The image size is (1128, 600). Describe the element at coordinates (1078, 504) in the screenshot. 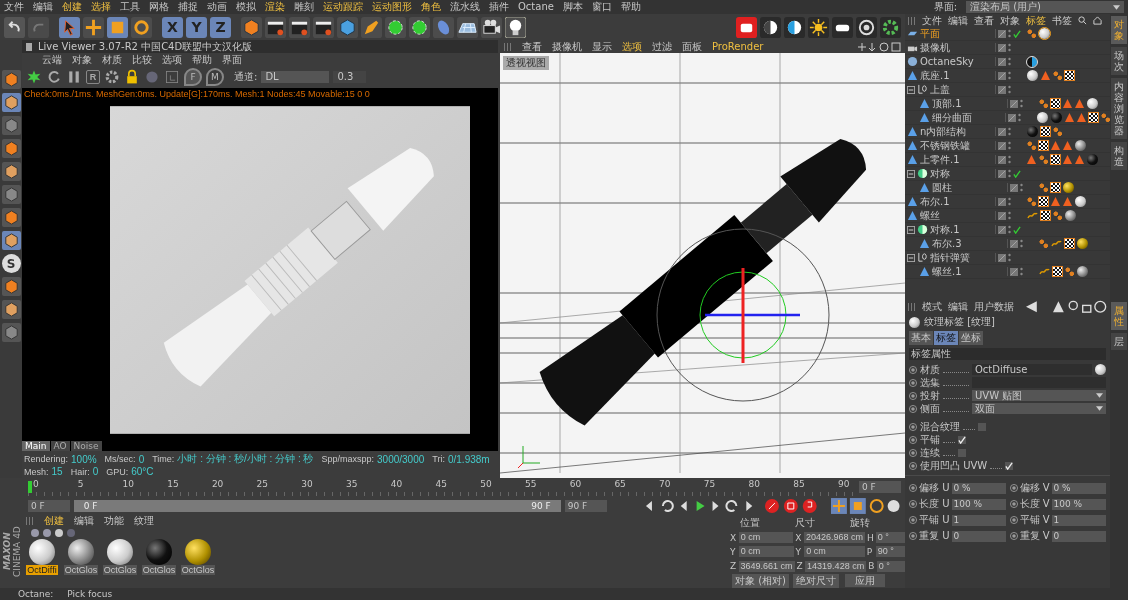

I see `number-field: 100 %` at that location.